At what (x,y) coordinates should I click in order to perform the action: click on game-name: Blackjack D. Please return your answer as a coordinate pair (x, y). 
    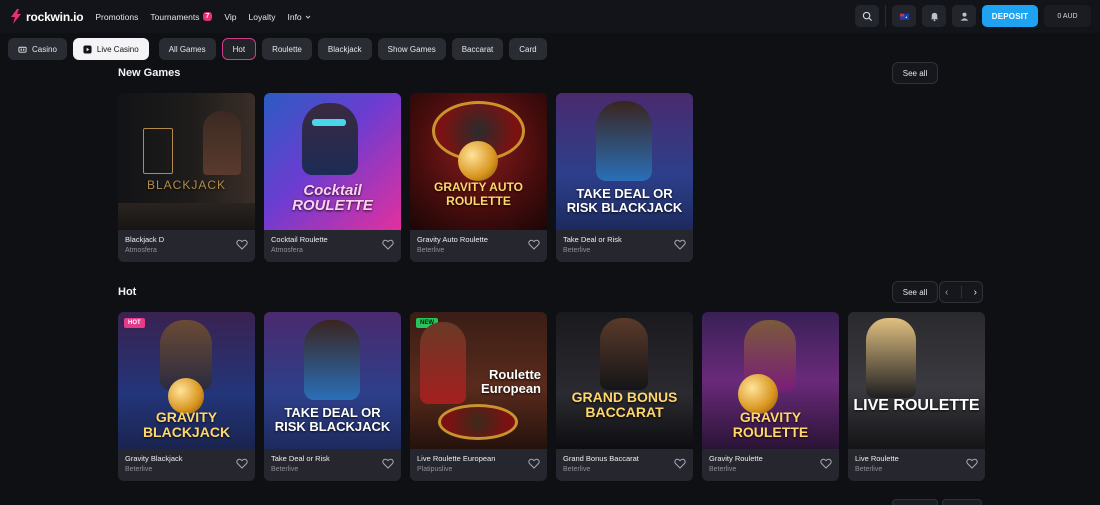
    Looking at the image, I should click on (145, 239).